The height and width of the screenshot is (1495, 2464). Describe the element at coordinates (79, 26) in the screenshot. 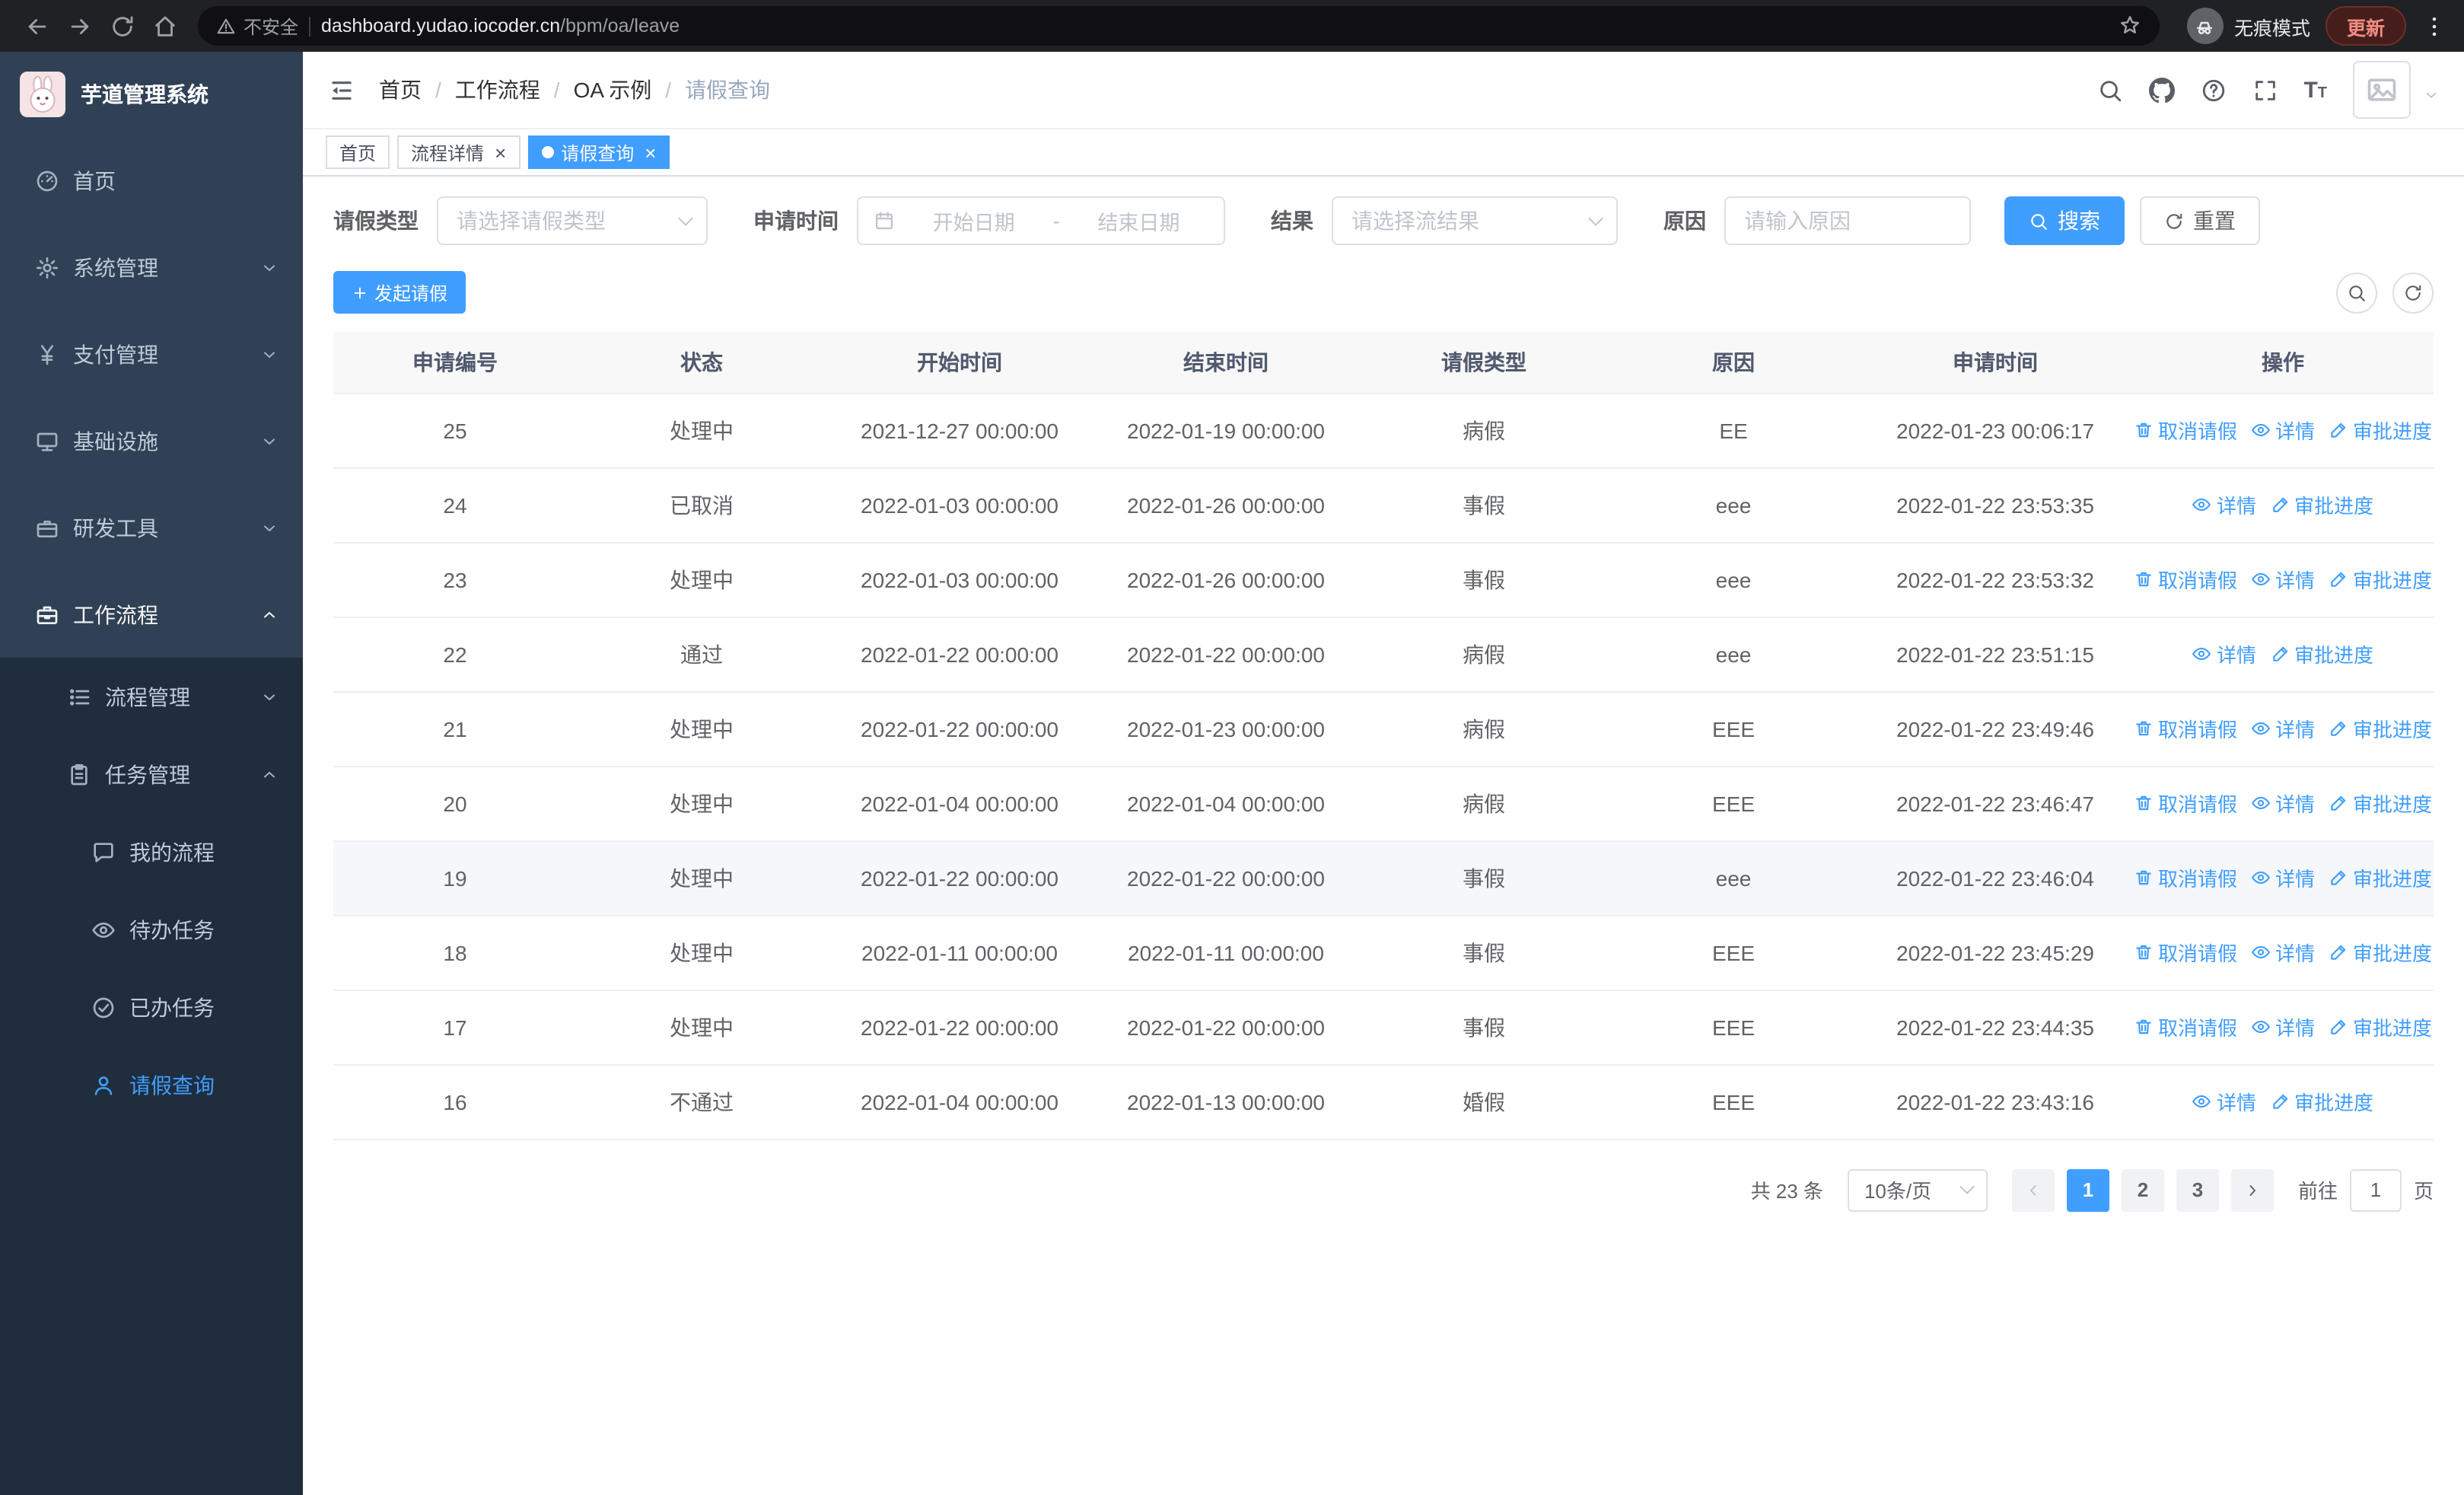

I see `forward-button` at that location.